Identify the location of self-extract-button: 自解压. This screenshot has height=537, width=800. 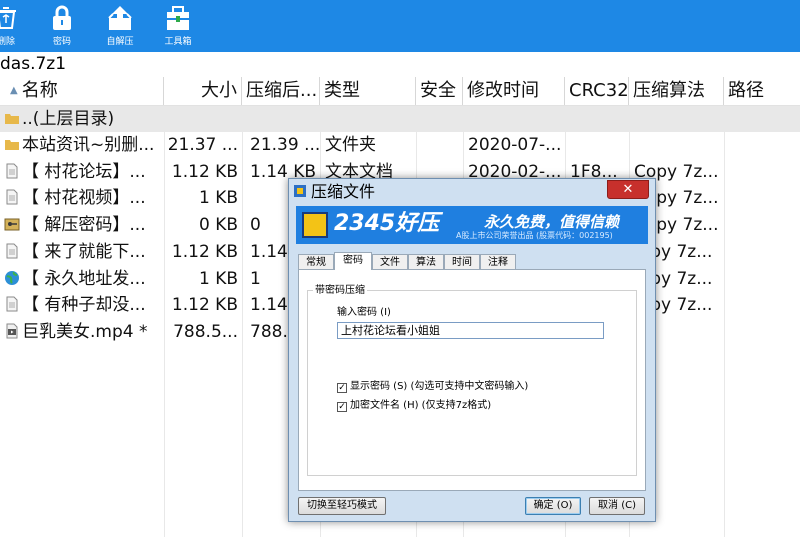
(120, 26).